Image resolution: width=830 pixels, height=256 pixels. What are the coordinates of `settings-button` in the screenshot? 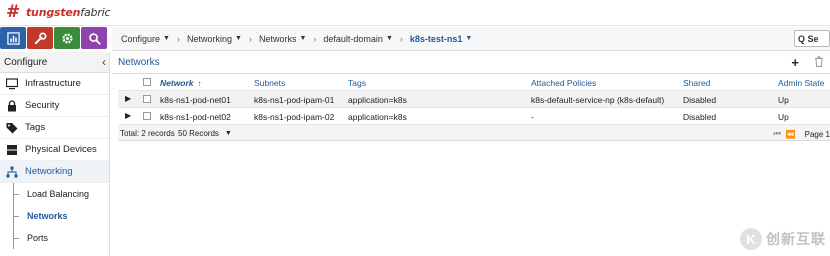 It's located at (67, 38).